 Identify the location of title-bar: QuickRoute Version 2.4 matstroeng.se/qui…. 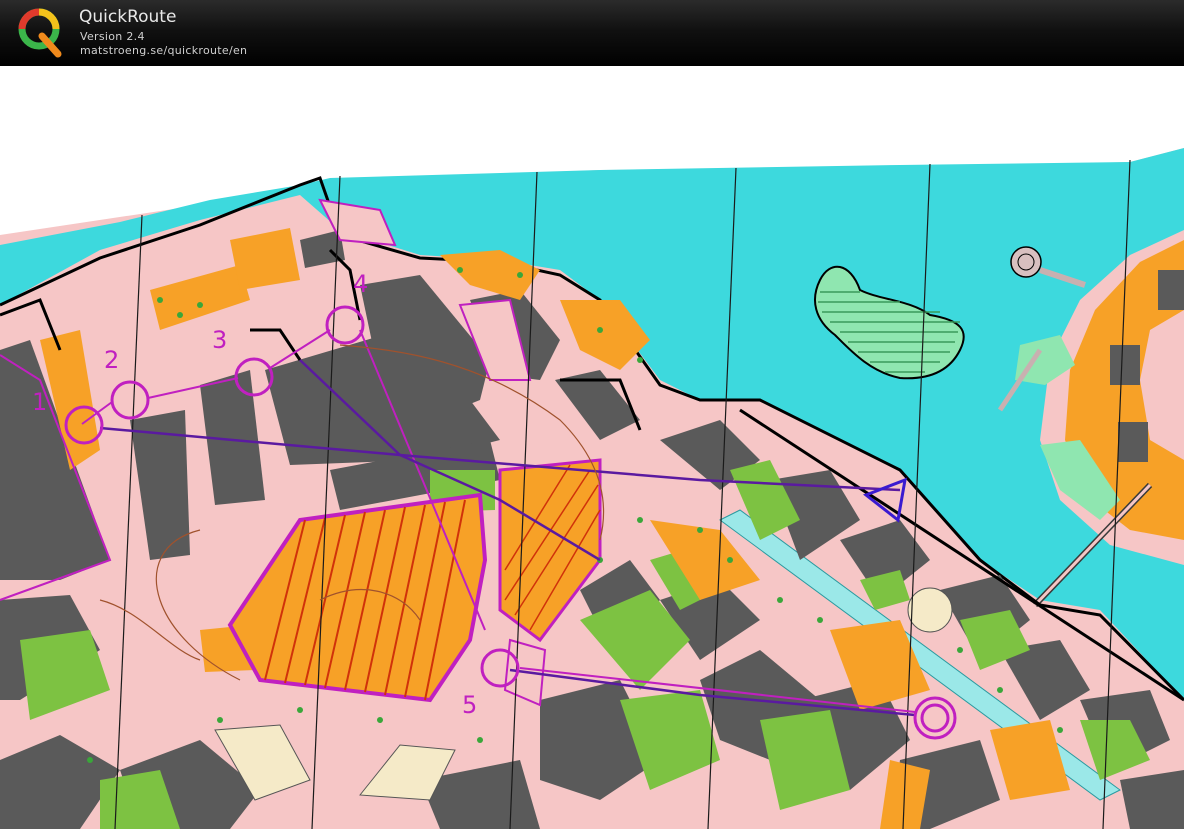
(592, 33).